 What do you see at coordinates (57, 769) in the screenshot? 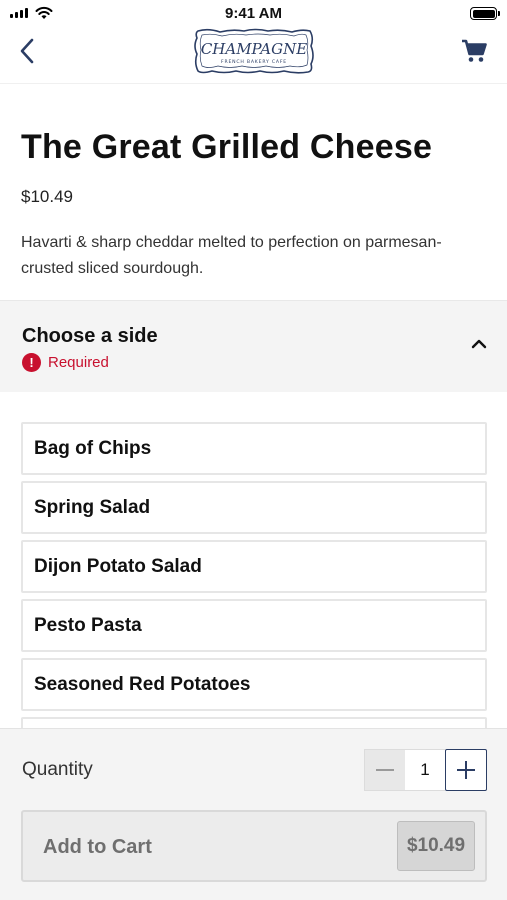
I see `quantity-label: Quantity` at bounding box center [57, 769].